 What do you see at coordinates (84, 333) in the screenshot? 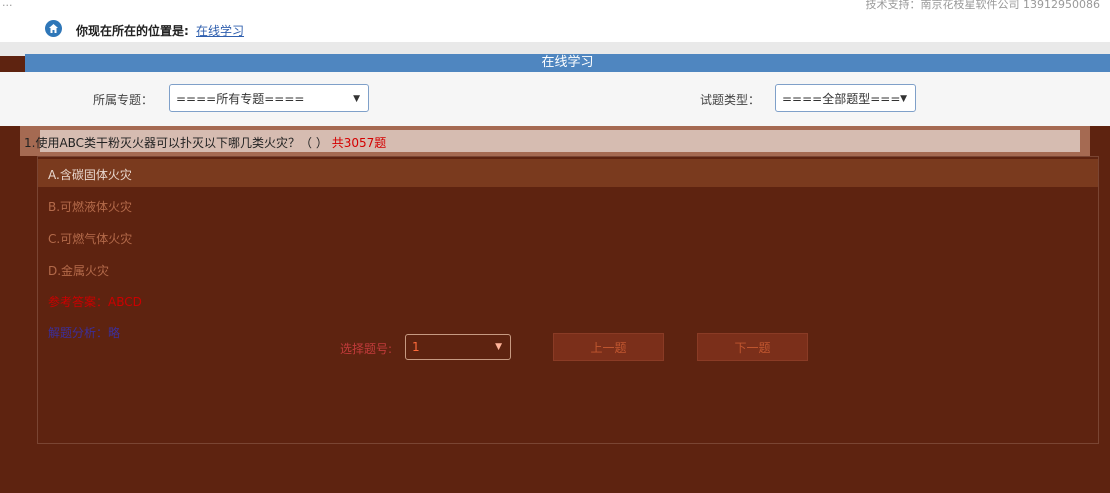
I see `analysis-text: 解题分析：略` at bounding box center [84, 333].